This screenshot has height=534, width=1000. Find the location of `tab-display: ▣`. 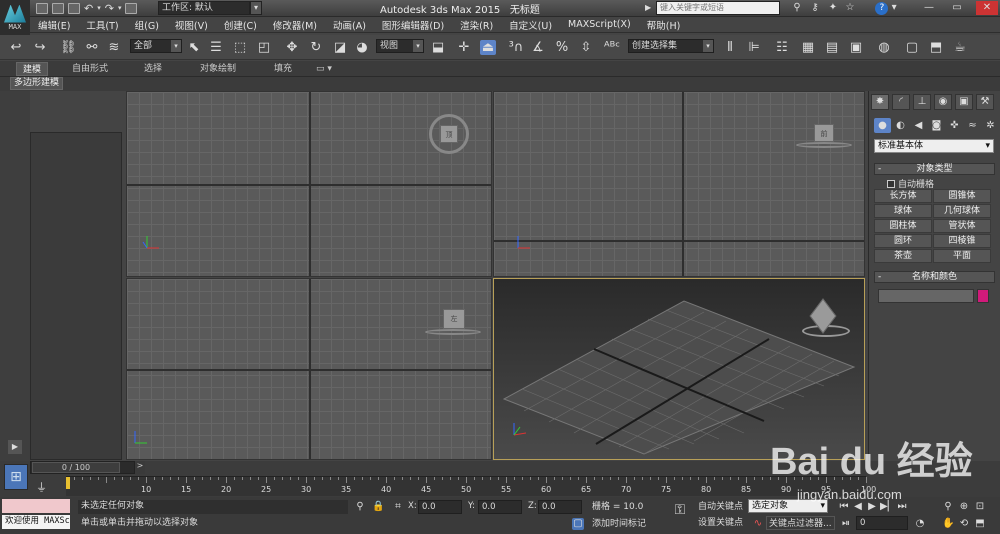

tab-display: ▣ is located at coordinates (964, 102).